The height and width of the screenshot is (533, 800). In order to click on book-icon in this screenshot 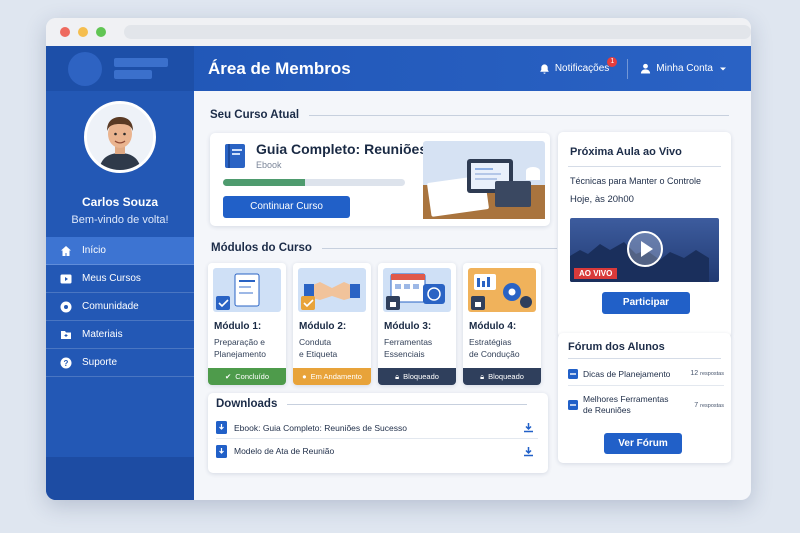, I will do `click(235, 156)`.